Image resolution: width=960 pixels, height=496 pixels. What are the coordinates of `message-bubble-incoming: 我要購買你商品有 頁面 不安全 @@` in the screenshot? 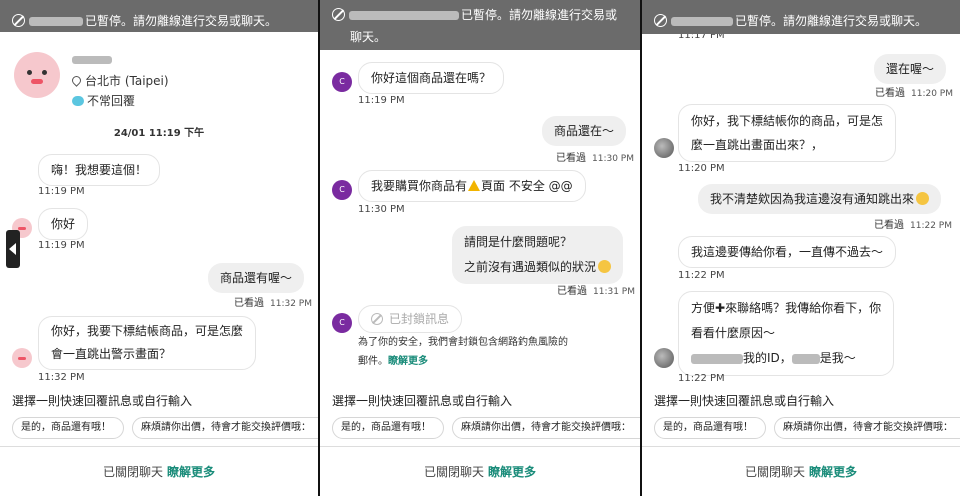 It's located at (472, 186).